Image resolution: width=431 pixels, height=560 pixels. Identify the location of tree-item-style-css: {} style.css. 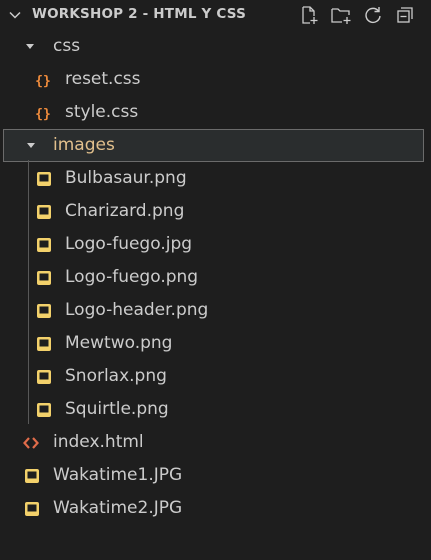
(215, 112).